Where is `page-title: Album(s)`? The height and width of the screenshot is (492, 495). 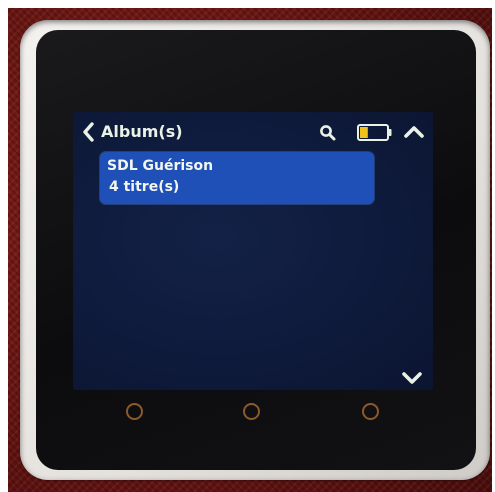 page-title: Album(s) is located at coordinates (142, 131).